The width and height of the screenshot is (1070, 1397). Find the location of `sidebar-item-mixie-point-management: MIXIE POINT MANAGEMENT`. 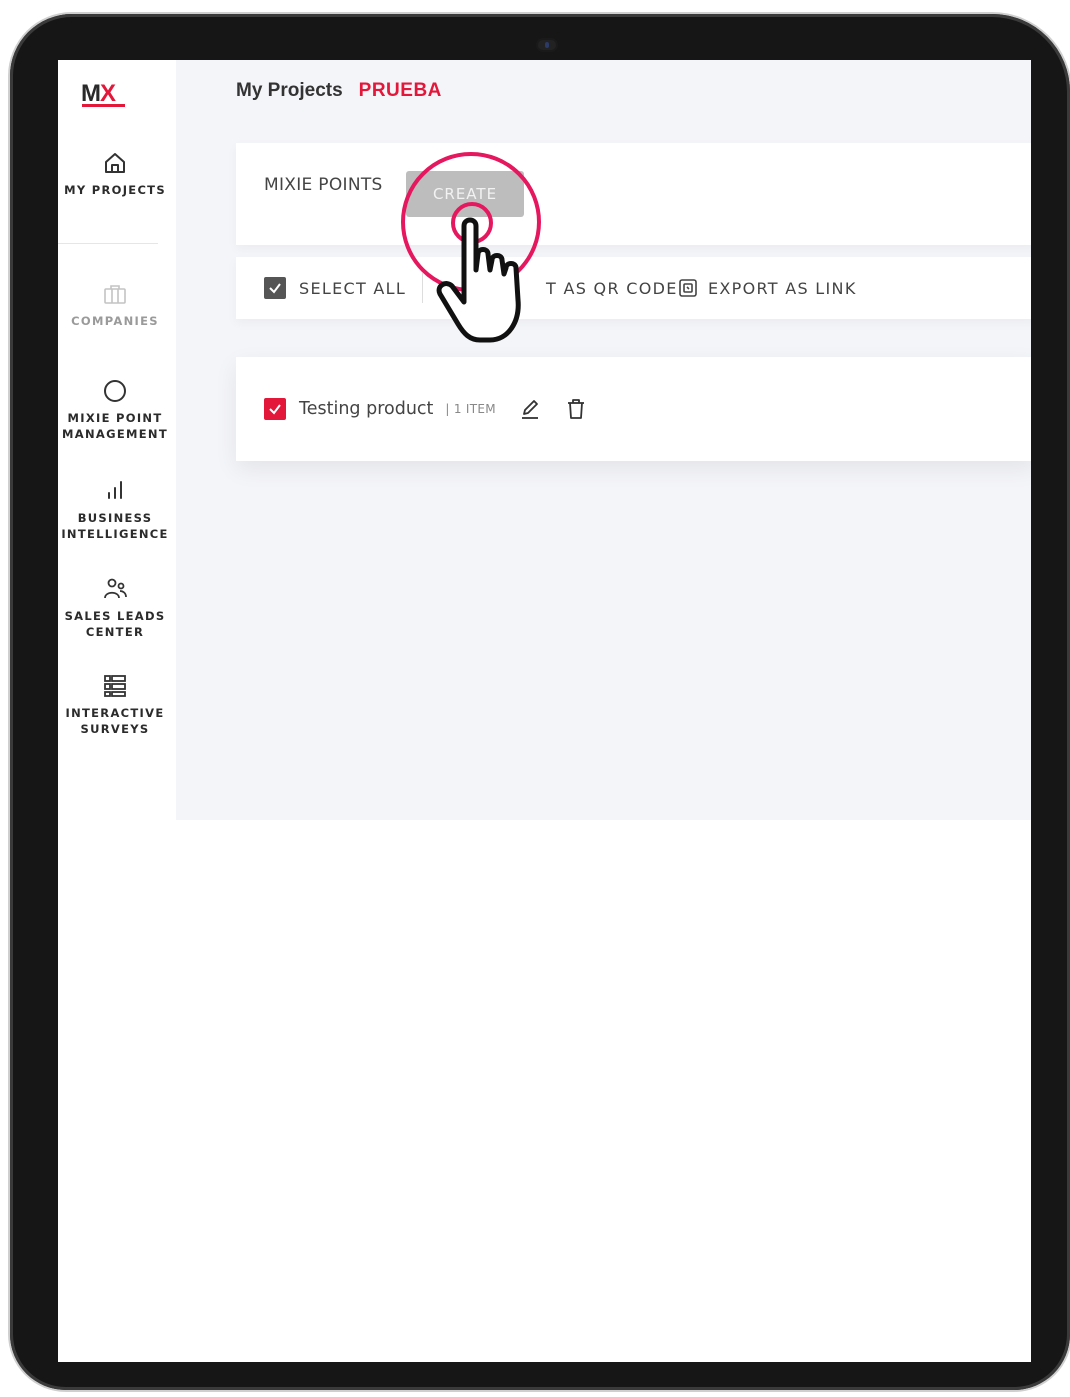

sidebar-item-mixie-point-management: MIXIE POINT MANAGEMENT is located at coordinates (117, 410).